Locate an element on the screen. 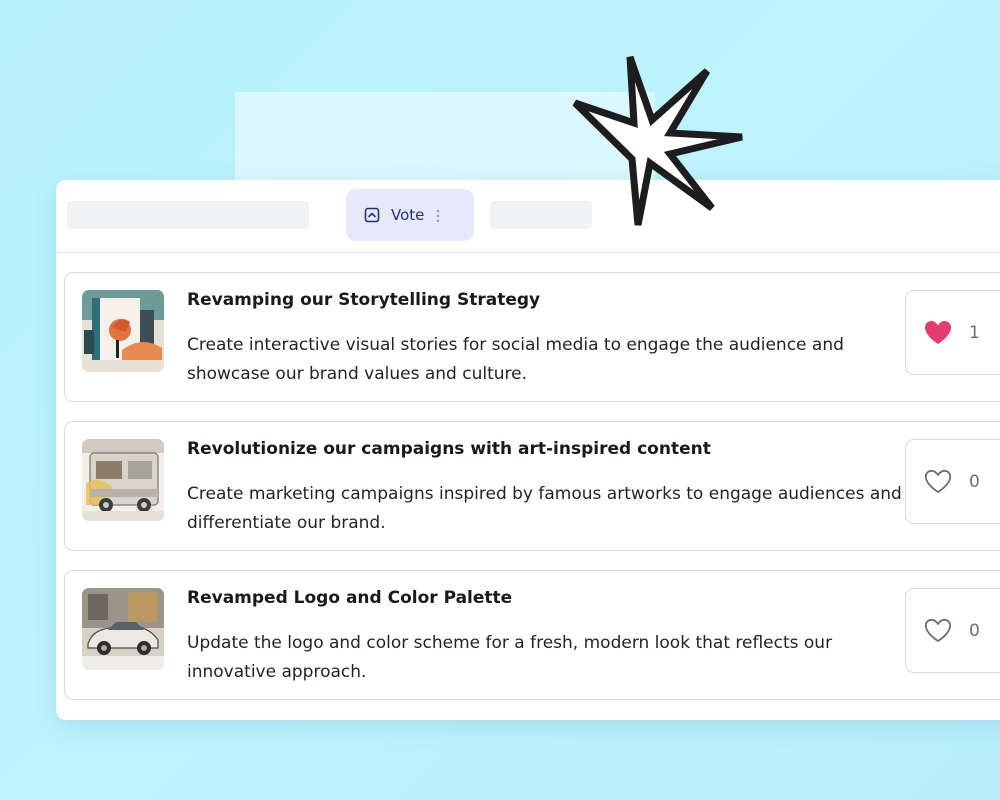  car-thumbnail is located at coordinates (123, 629).